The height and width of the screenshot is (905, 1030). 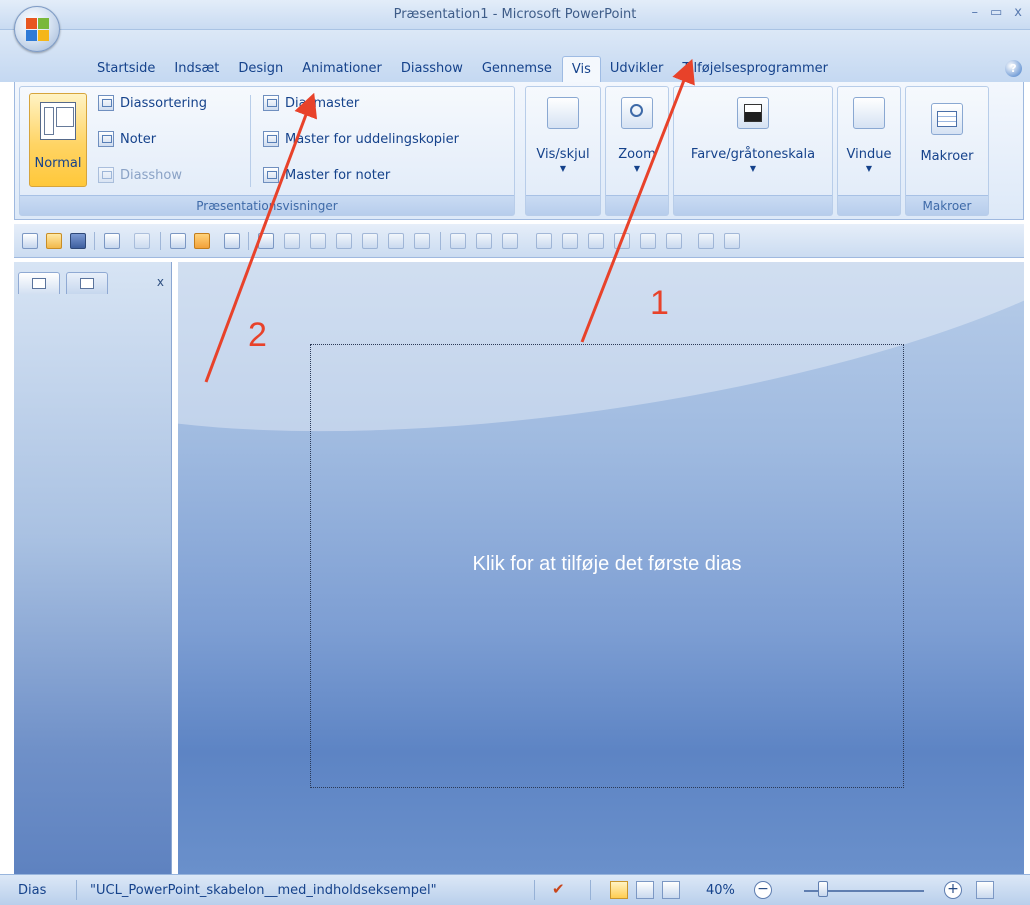 What do you see at coordinates (138, 139) in the screenshot?
I see `notes-page-label: Noter` at bounding box center [138, 139].